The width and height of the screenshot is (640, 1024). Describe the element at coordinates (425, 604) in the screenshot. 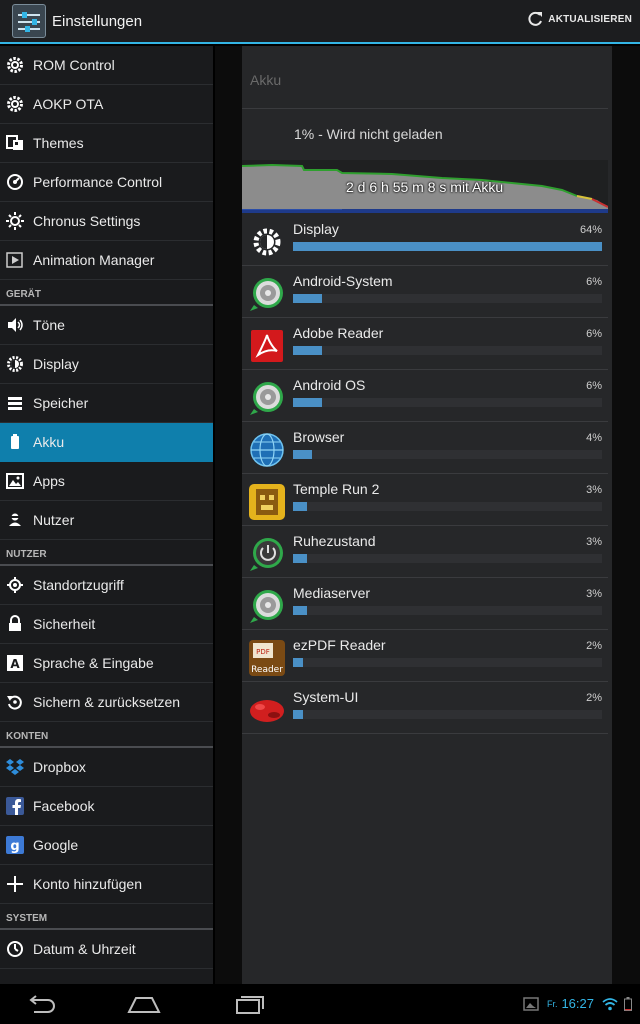

I see `battery-usage-row: Mediaserver 3%` at that location.